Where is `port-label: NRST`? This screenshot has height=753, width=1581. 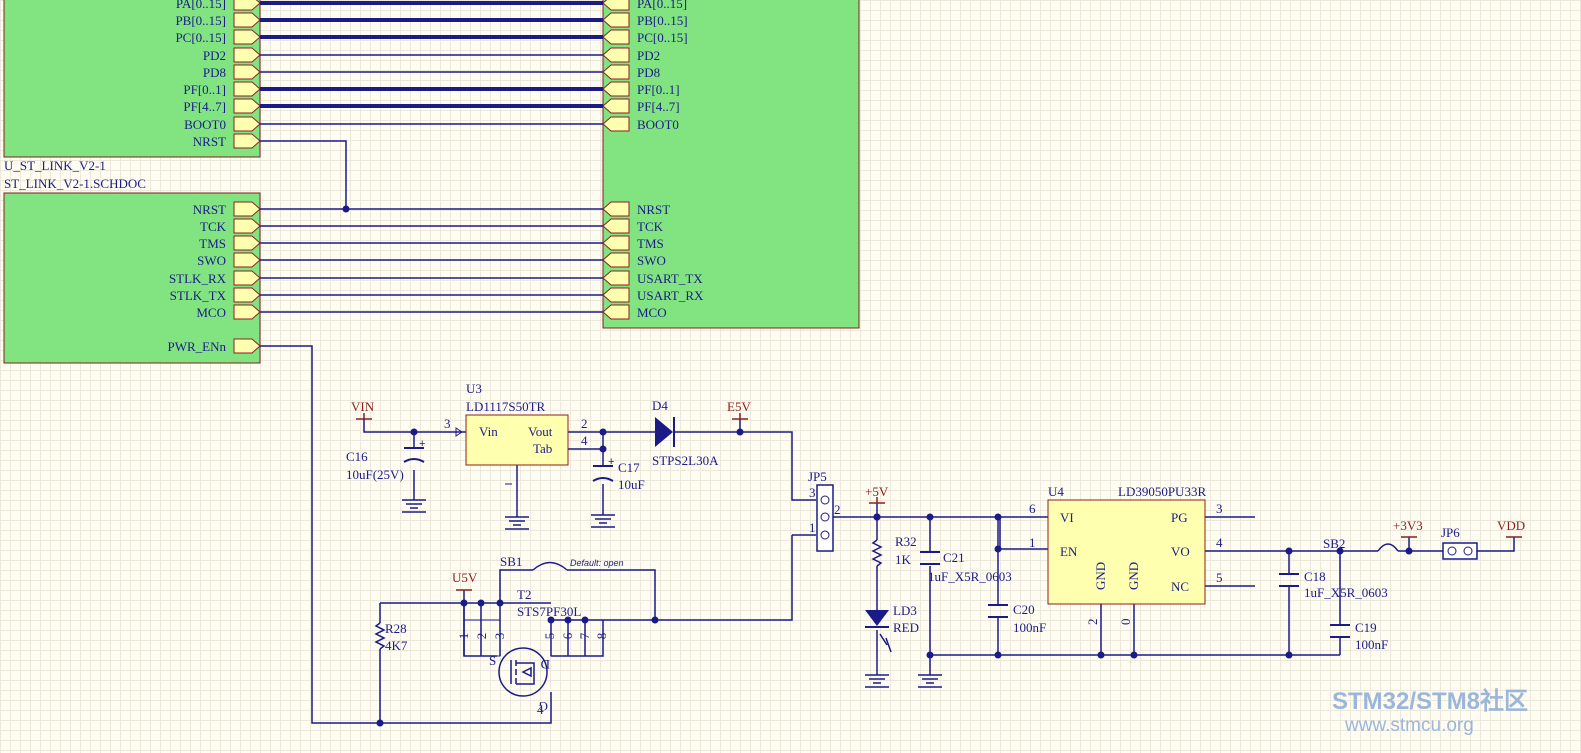 port-label: NRST is located at coordinates (209, 209).